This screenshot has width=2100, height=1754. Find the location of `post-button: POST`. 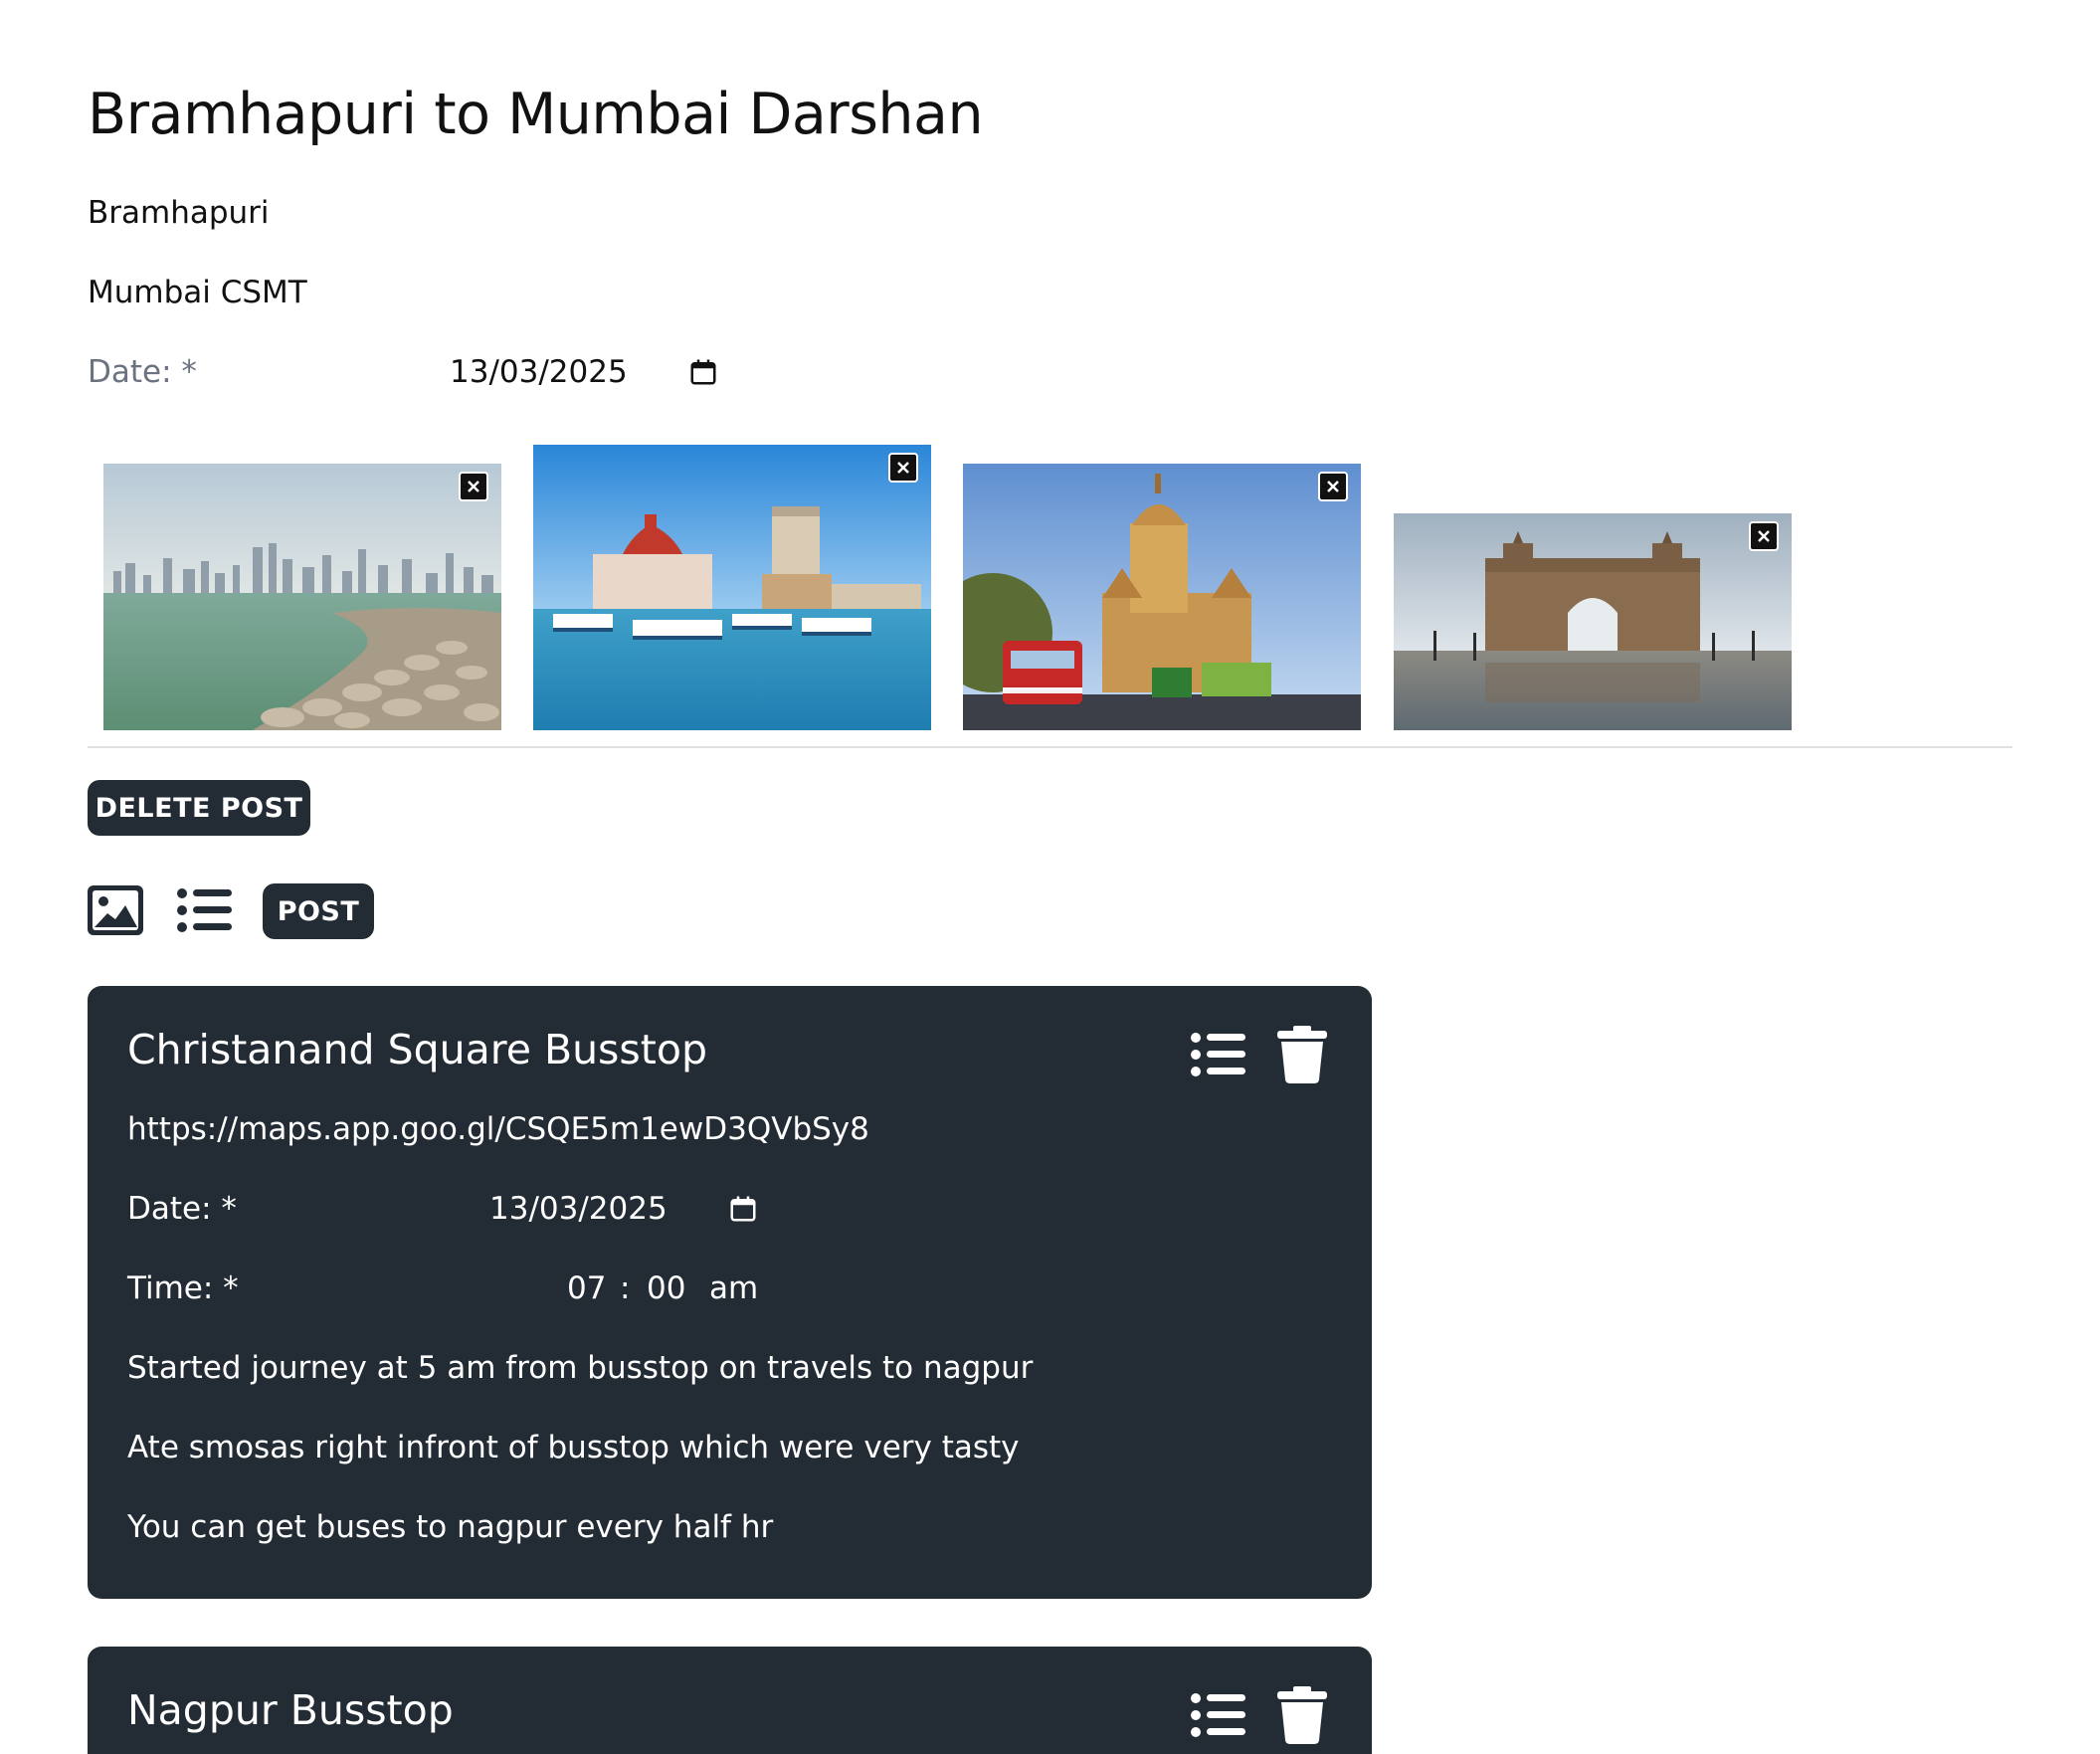

post-button: POST is located at coordinates (318, 911).